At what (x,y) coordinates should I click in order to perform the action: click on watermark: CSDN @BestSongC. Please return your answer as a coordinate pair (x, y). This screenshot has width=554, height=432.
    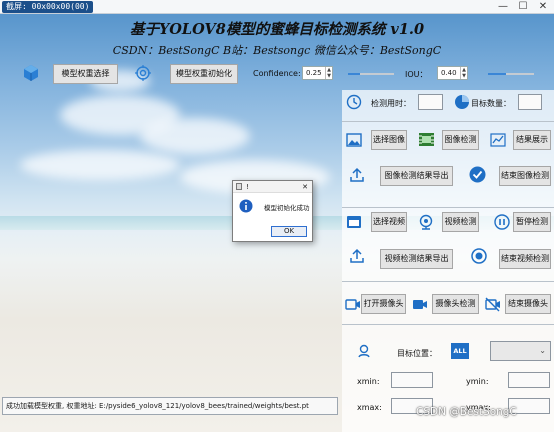
    Looking at the image, I should click on (466, 412).